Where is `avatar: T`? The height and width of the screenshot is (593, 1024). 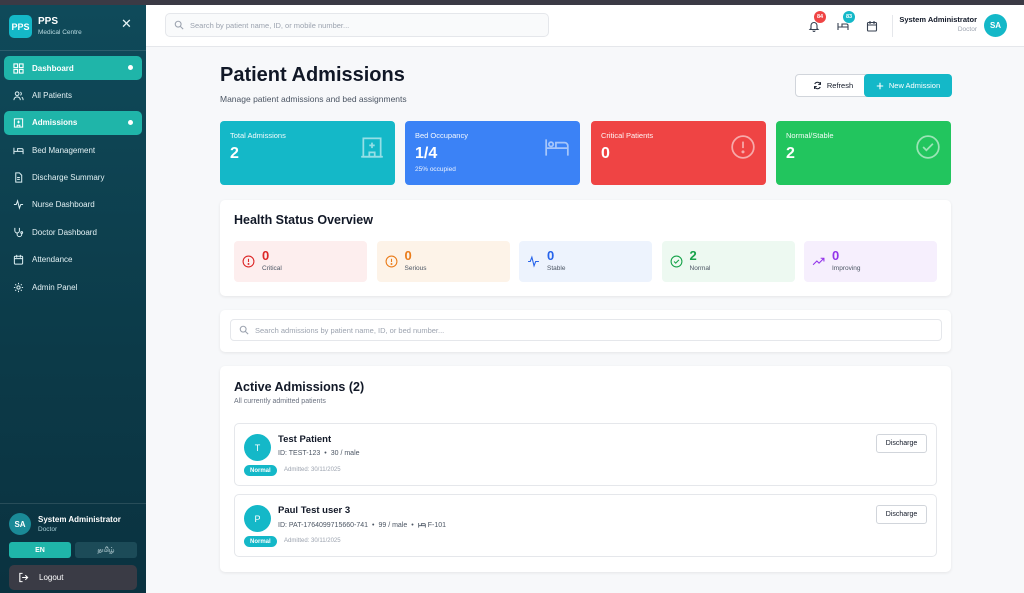 avatar: T is located at coordinates (257, 447).